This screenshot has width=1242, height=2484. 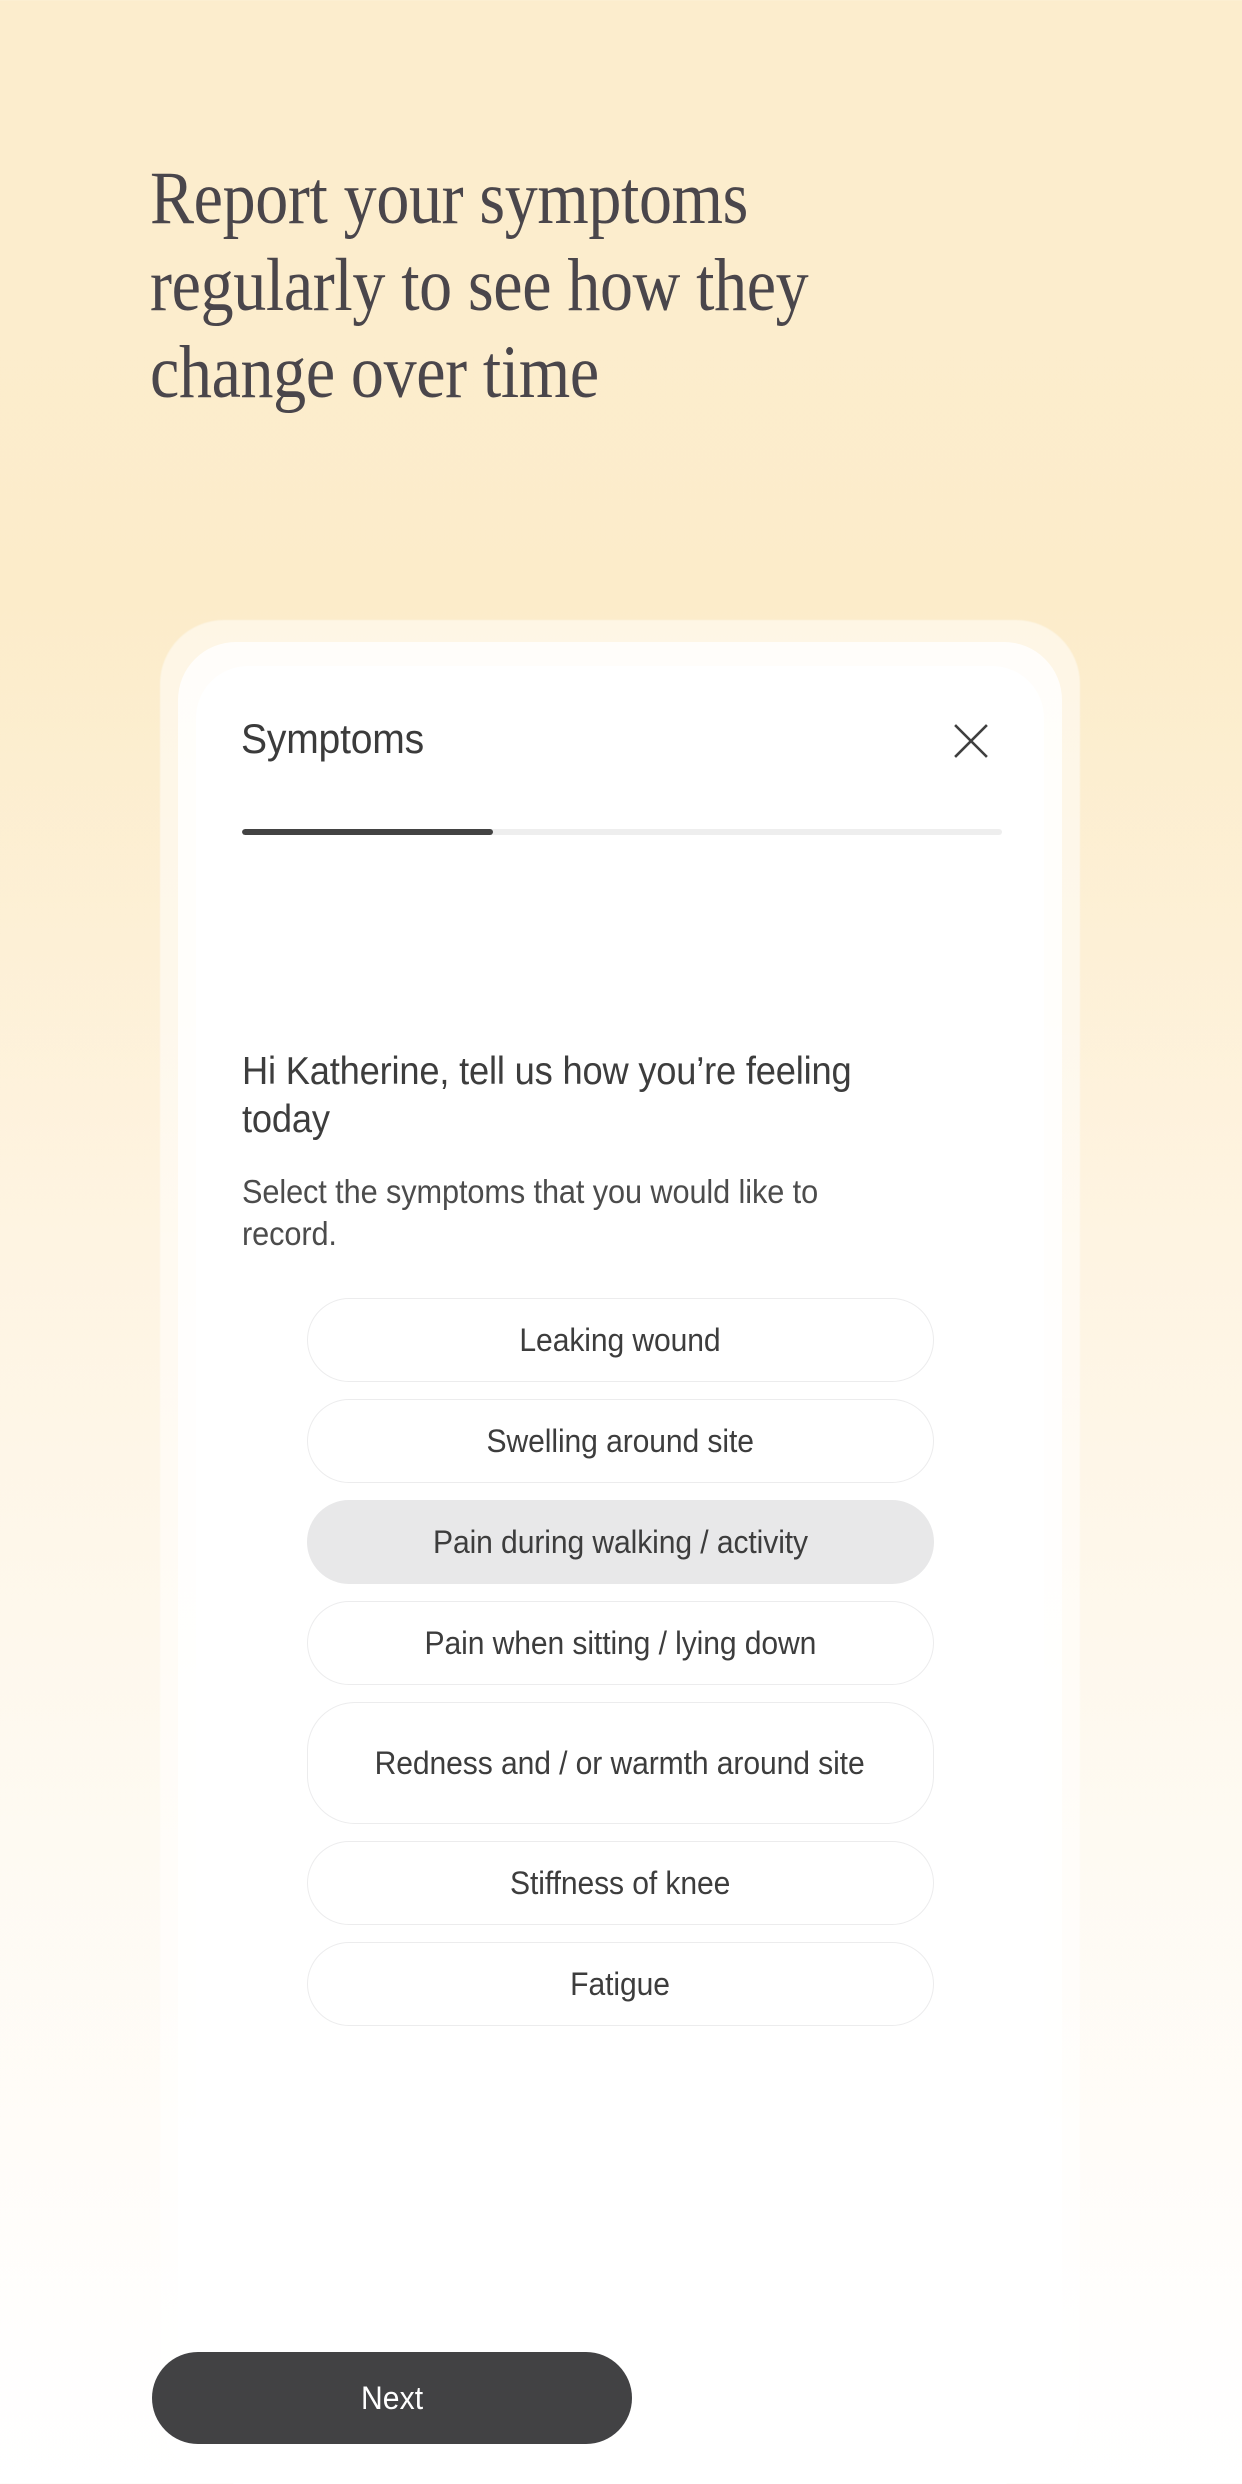 I want to click on symptom-option: Pain when sitting / lying down, so click(x=620, y=1643).